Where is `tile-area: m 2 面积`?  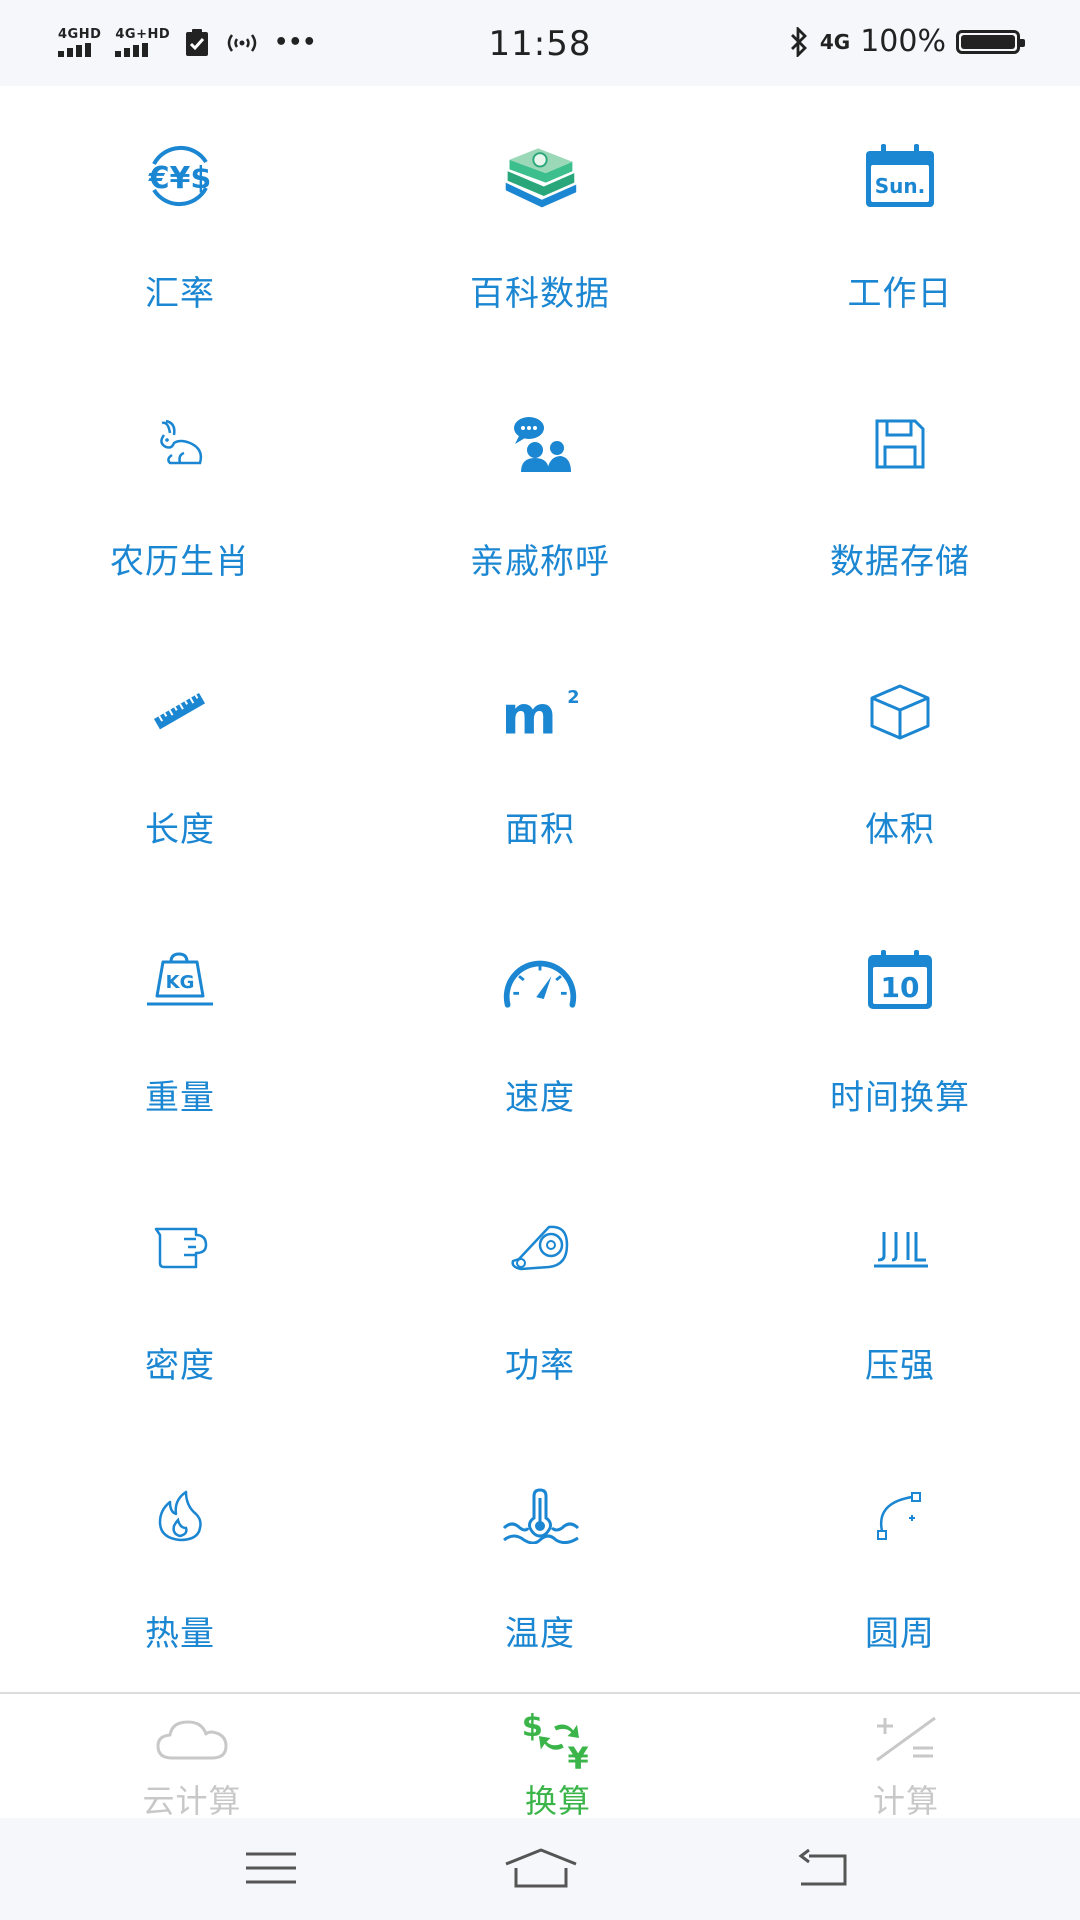 tile-area: m 2 面积 is located at coordinates (540, 756).